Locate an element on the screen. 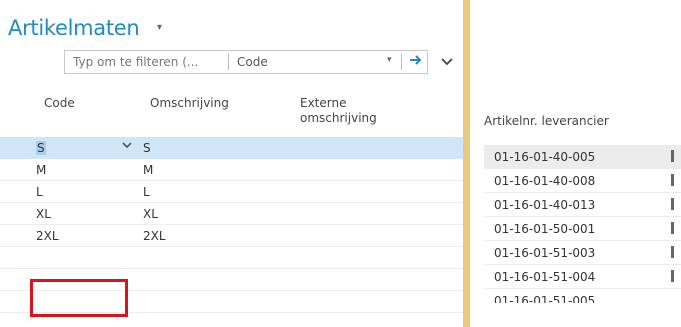 This screenshot has width=681, height=327. table-row: 2XL 2XL is located at coordinates (231, 236).